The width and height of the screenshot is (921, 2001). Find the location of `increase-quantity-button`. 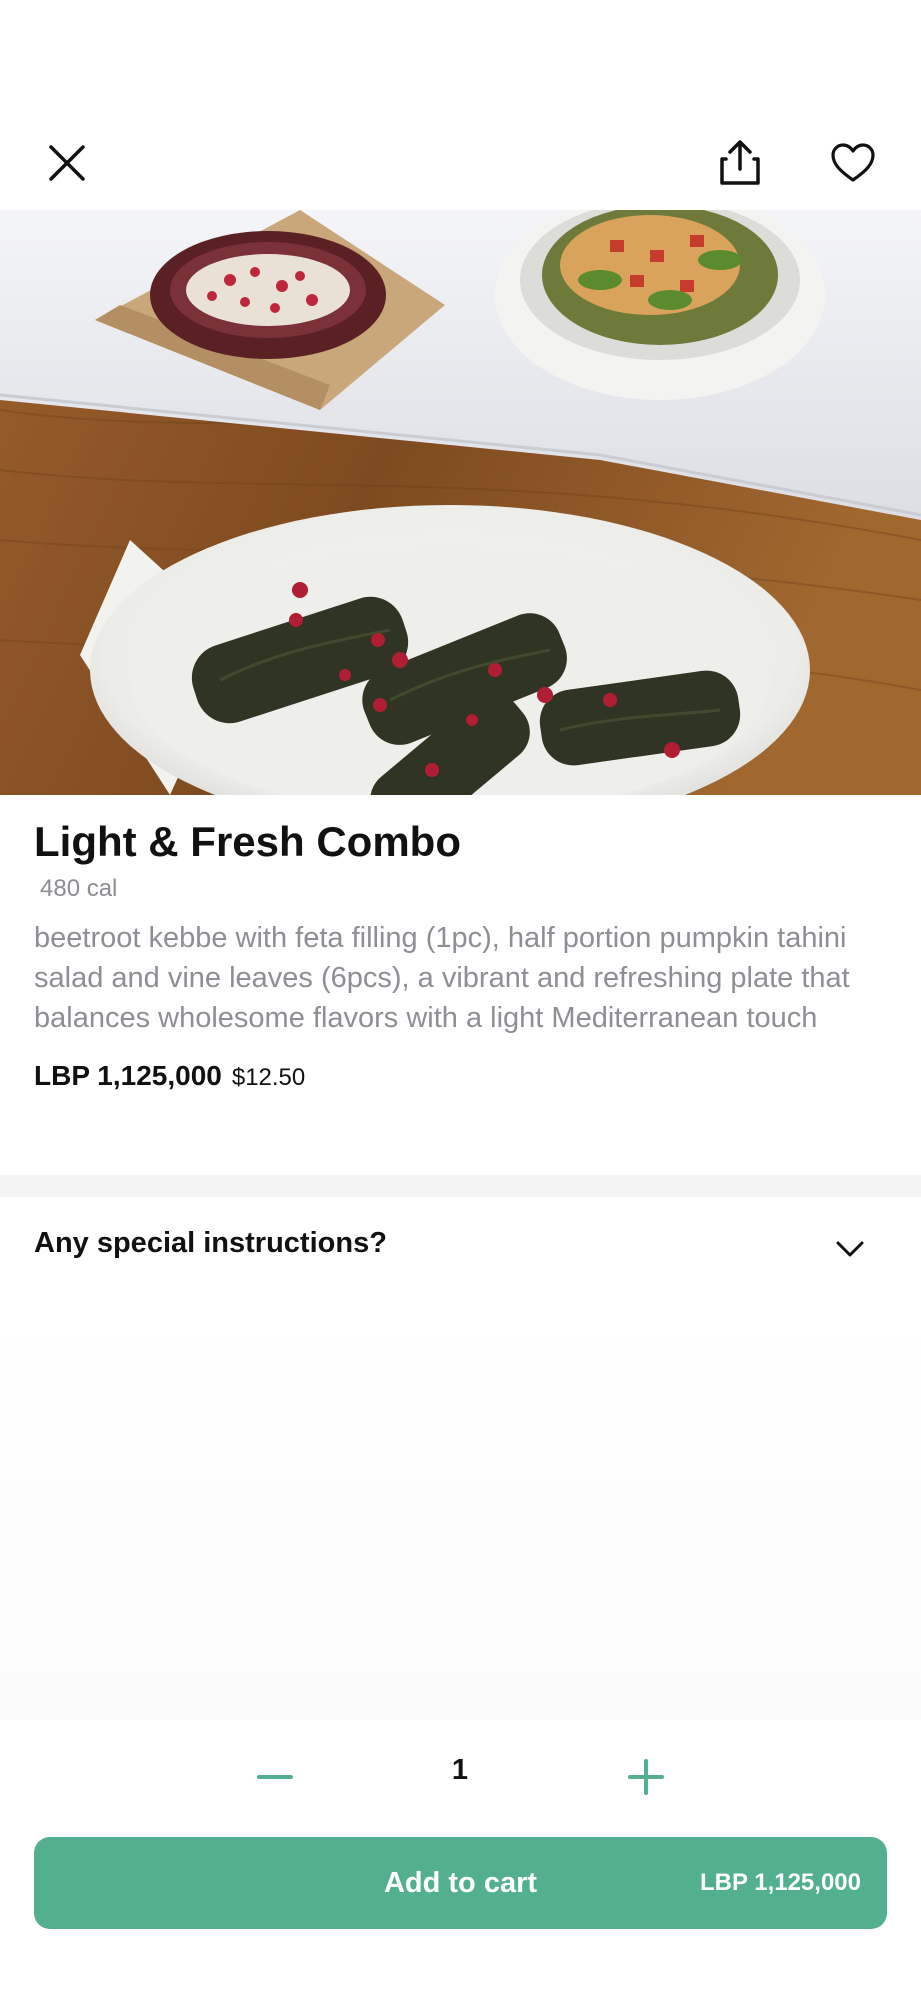

increase-quantity-button is located at coordinates (646, 1777).